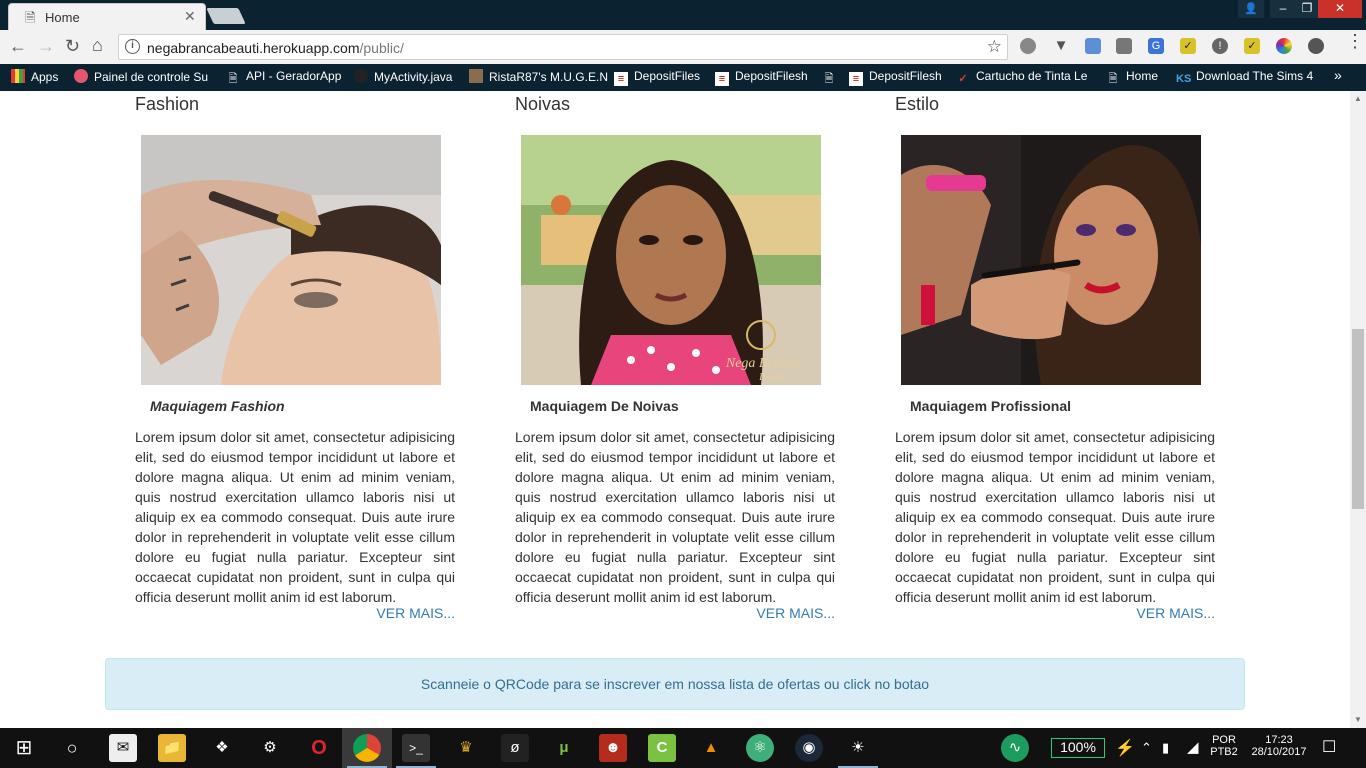 The width and height of the screenshot is (1366, 768). Describe the element at coordinates (18, 76) in the screenshot. I see `apps-grid-icon` at that location.